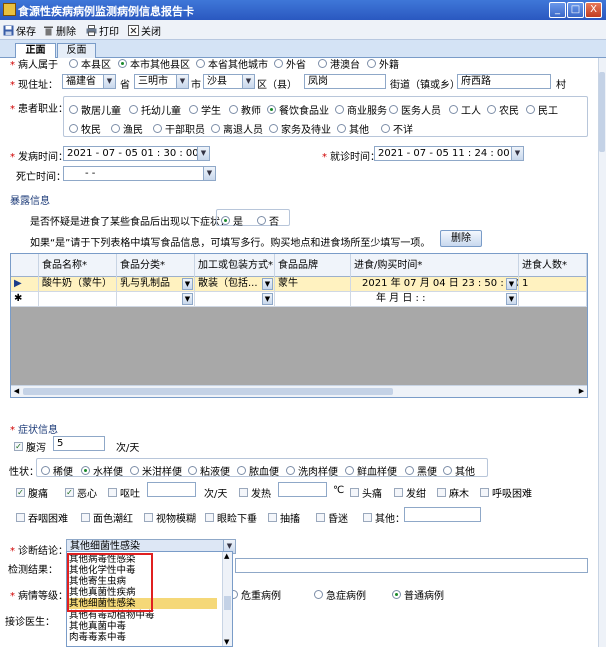 The image size is (606, 647). What do you see at coordinates (397, 128) in the screenshot?
I see `occupation-radio: 不详` at bounding box center [397, 128].